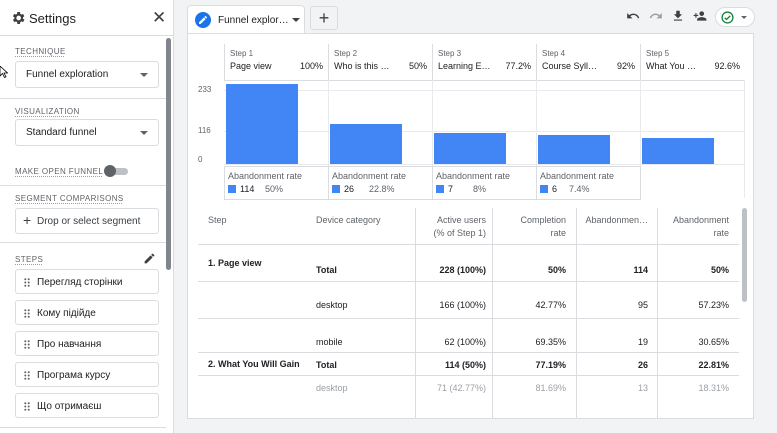 This screenshot has width=777, height=433. I want to click on abandonment-percent: 50%, so click(274, 189).